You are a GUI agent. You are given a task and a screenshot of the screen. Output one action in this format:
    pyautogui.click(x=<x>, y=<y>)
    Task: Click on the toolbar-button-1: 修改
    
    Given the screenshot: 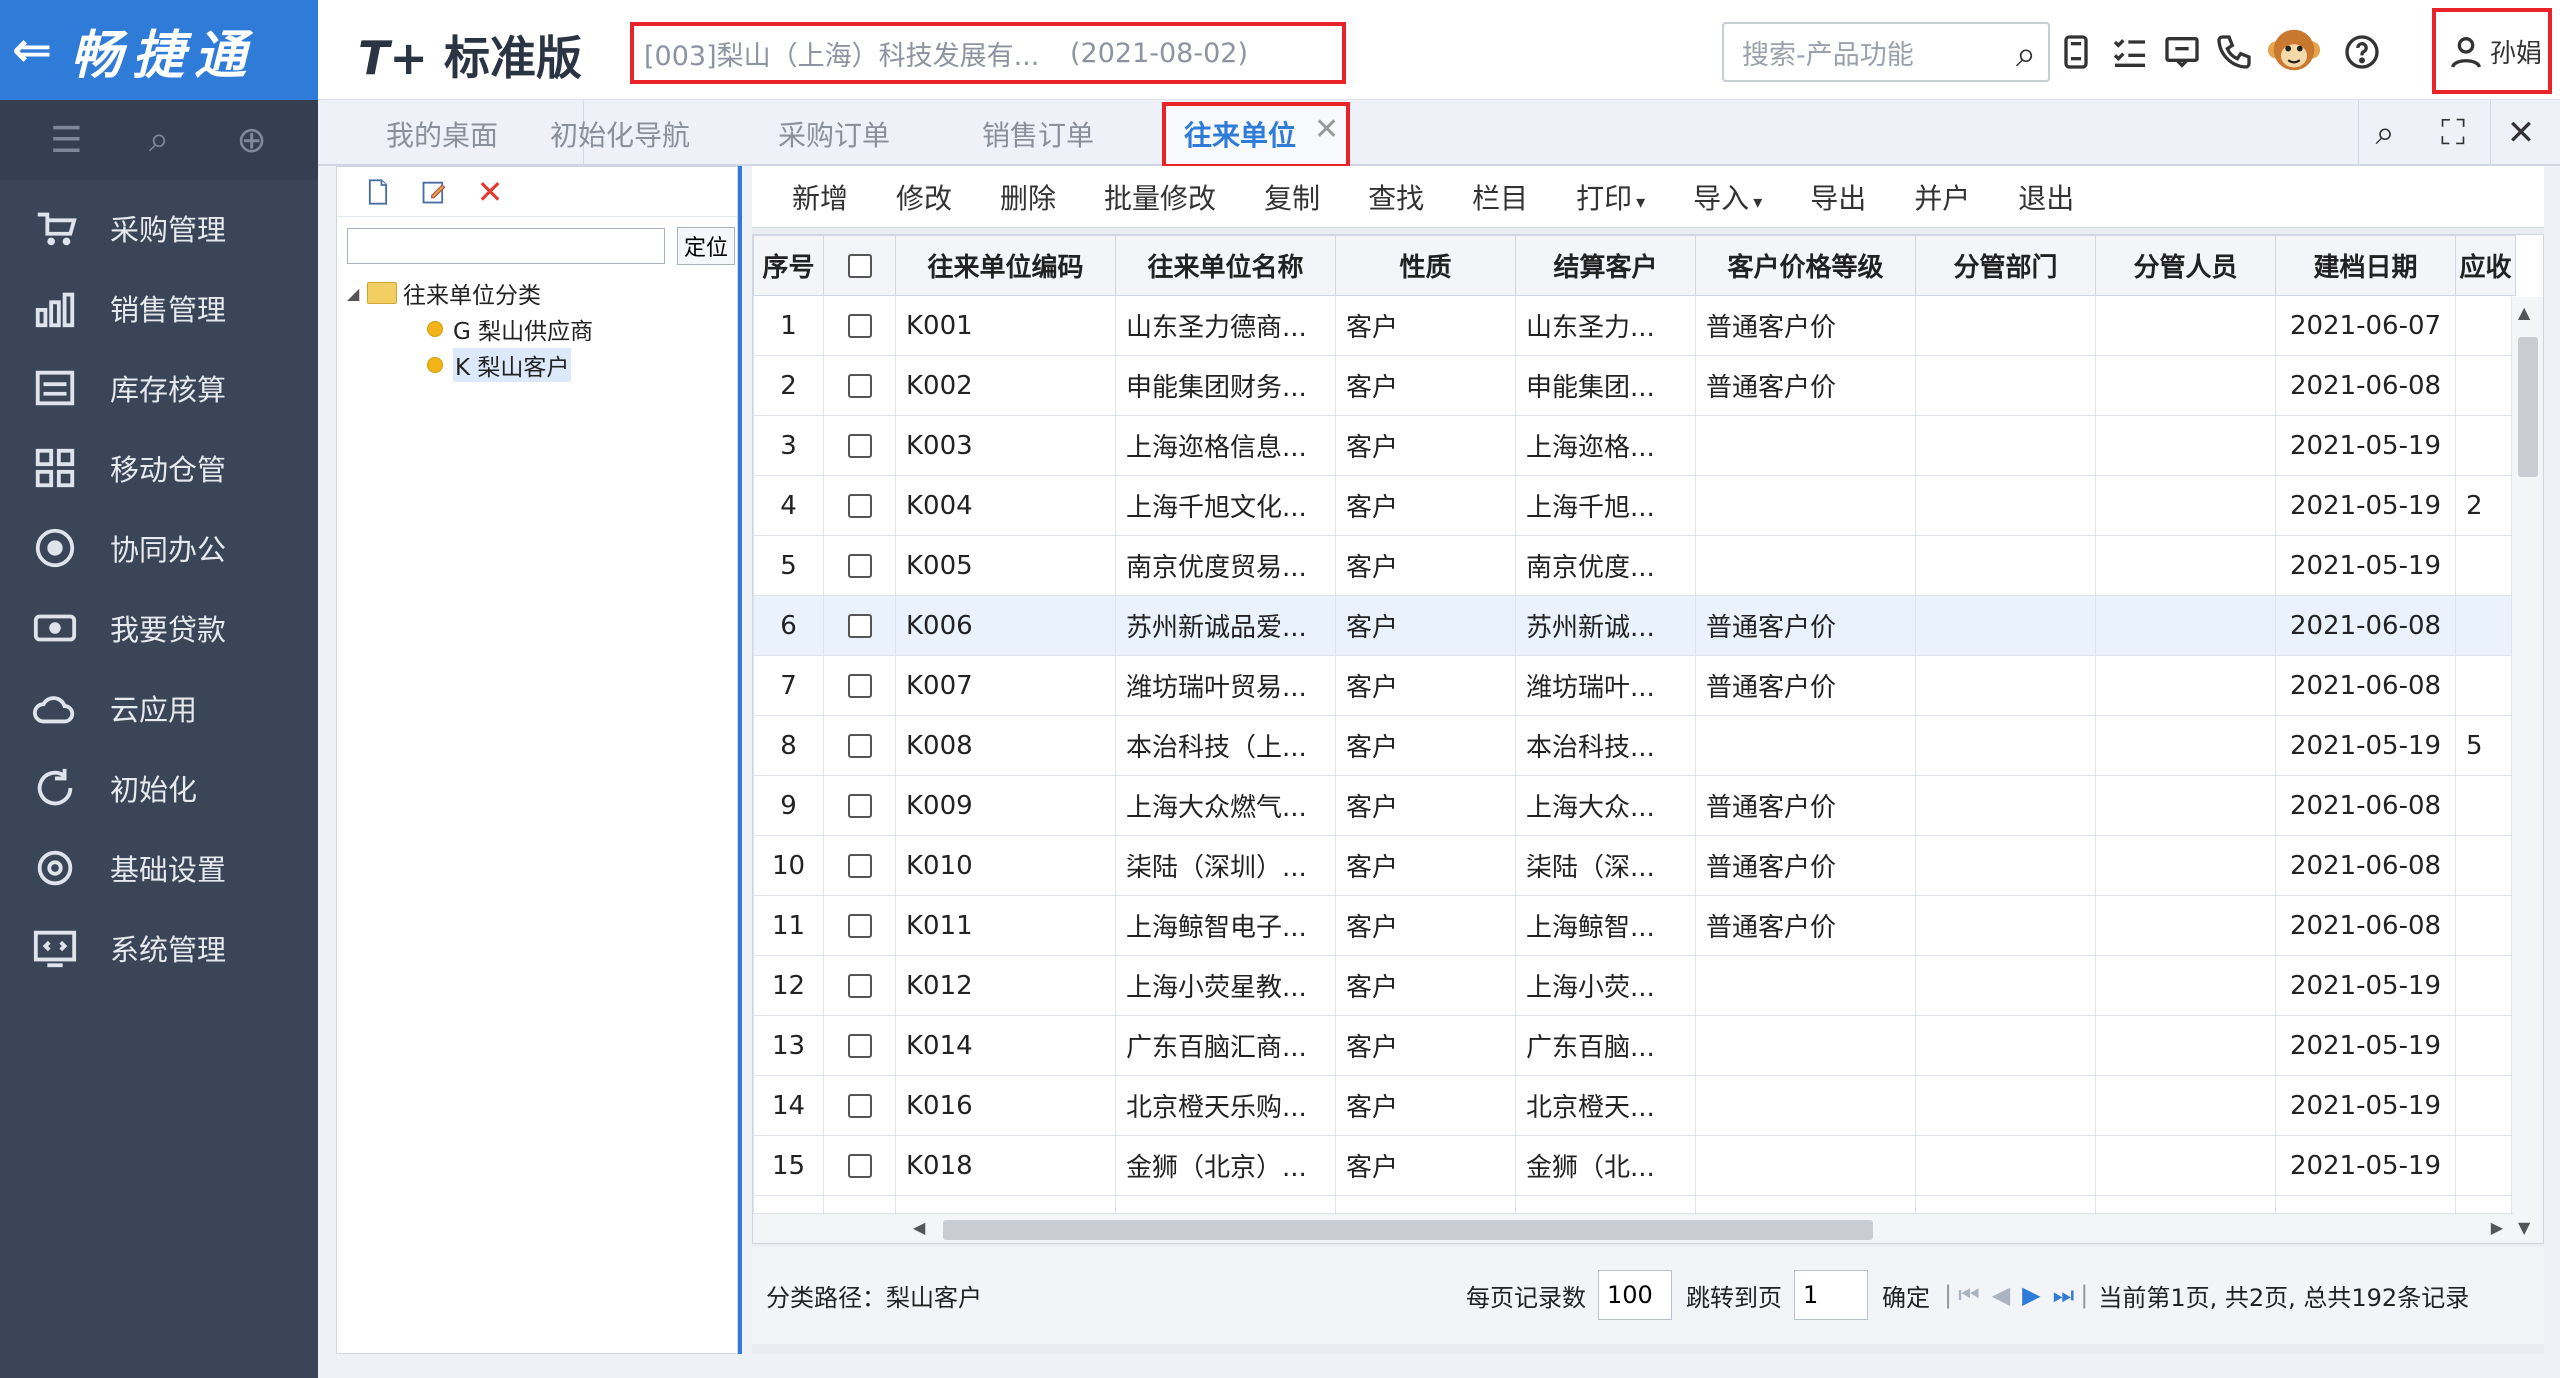 What is the action you would take?
    pyautogui.click(x=924, y=197)
    